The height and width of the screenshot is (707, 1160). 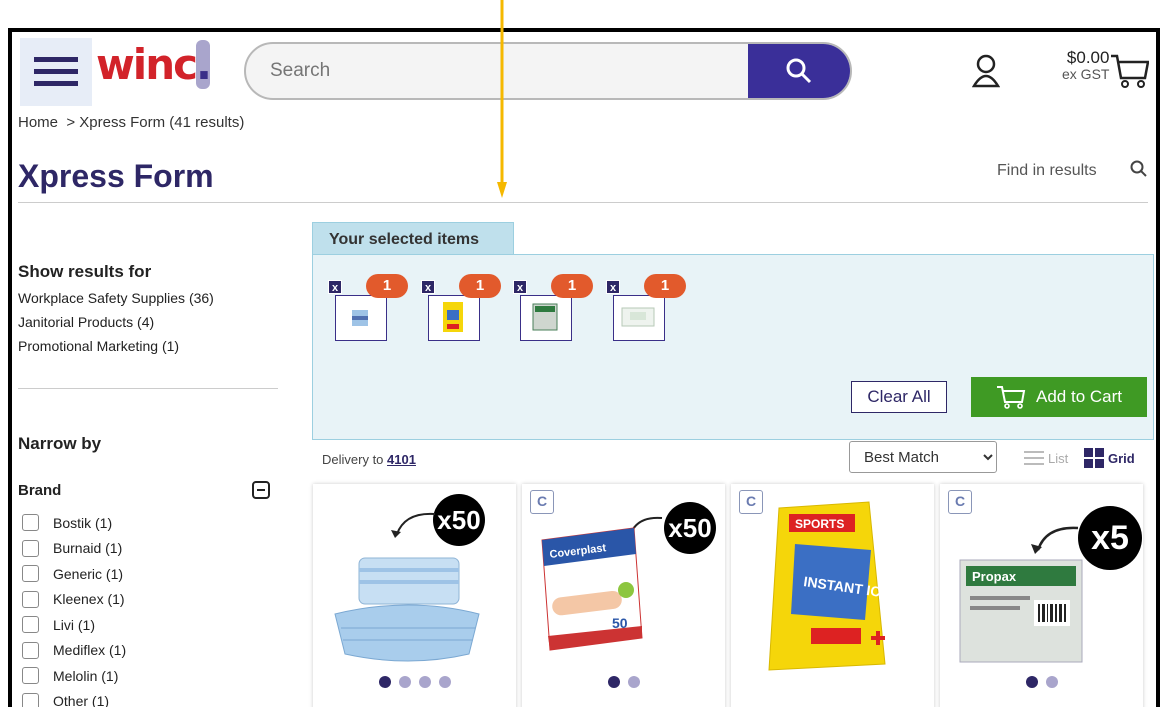 What do you see at coordinates (261, 490) in the screenshot?
I see `collapse-brand-icon` at bounding box center [261, 490].